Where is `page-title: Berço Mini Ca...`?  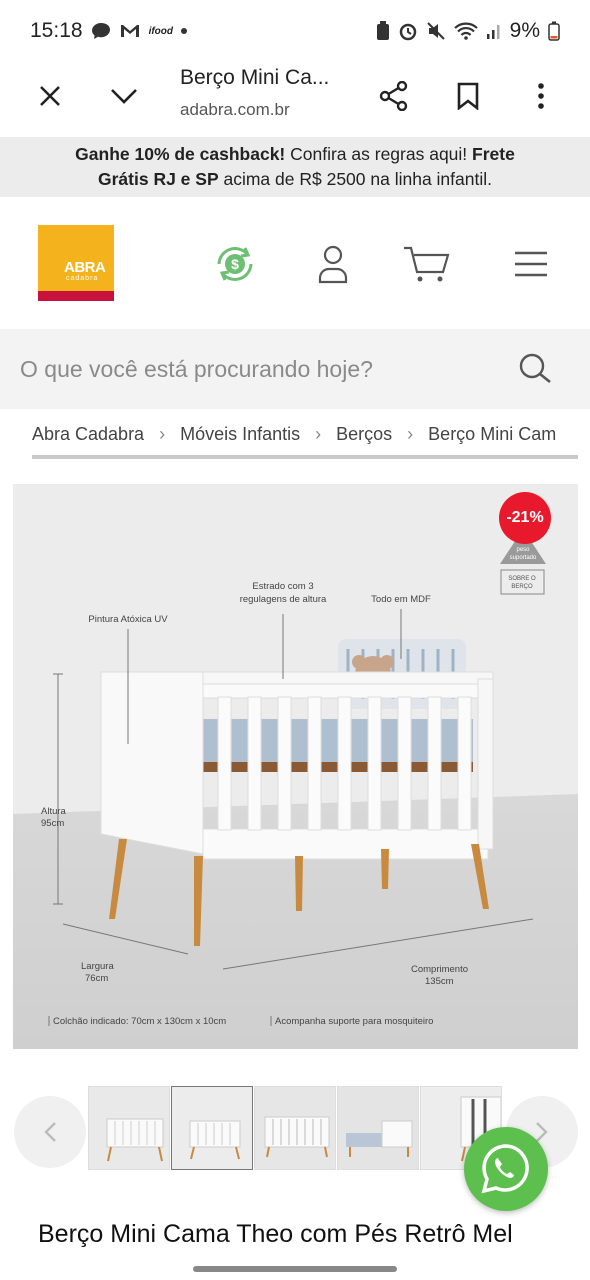 page-title: Berço Mini Ca... is located at coordinates (255, 77).